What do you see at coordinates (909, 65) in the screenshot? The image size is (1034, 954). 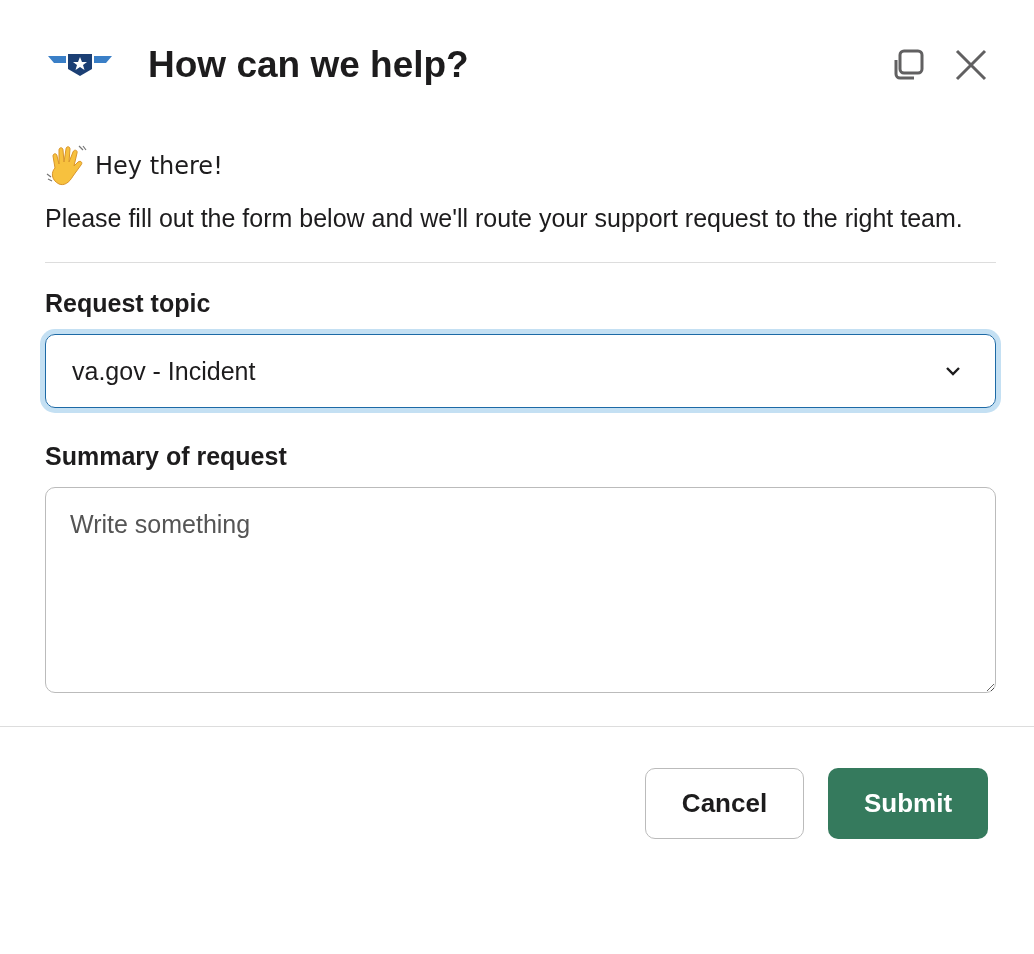 I see `copy-icon` at bounding box center [909, 65].